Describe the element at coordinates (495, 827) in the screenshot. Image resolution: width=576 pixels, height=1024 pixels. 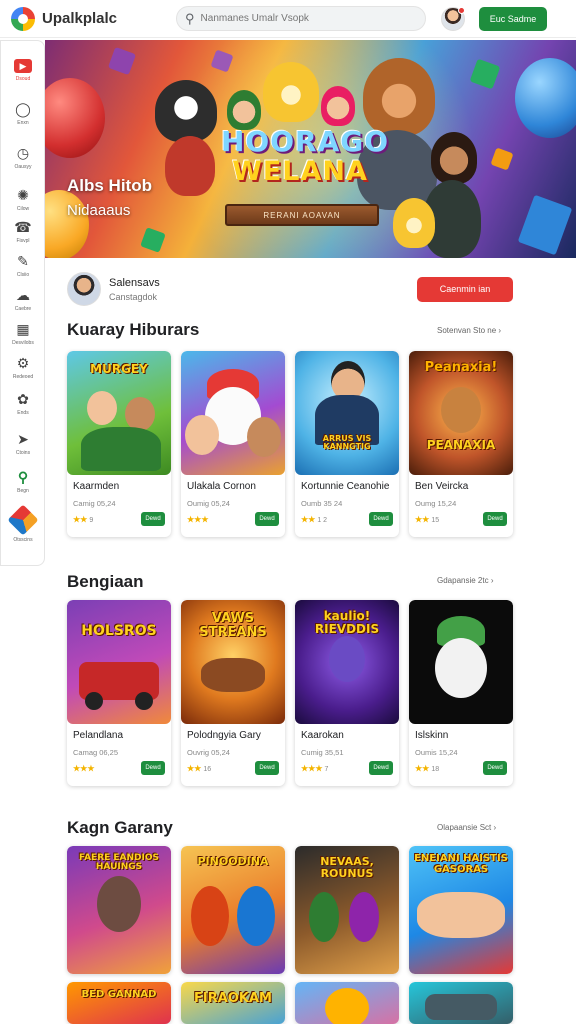
I see `chevron-right-icon: ›` at that location.